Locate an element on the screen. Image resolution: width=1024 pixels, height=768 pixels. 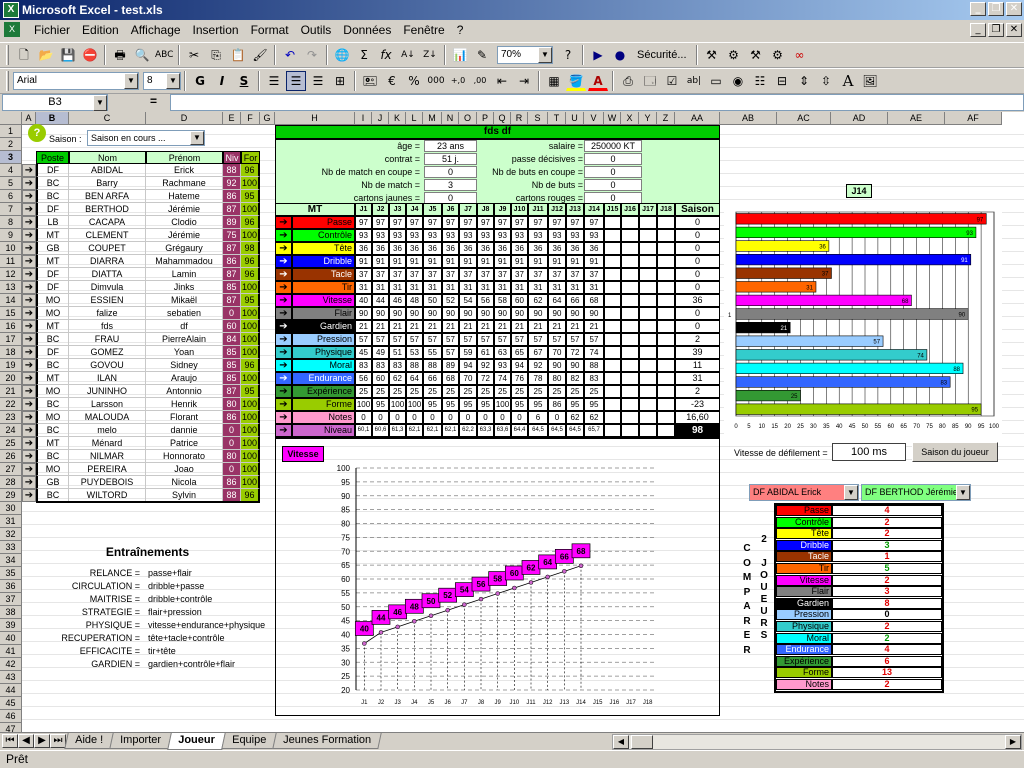
roster-prenom: sebatien is located at coordinates (184, 313).